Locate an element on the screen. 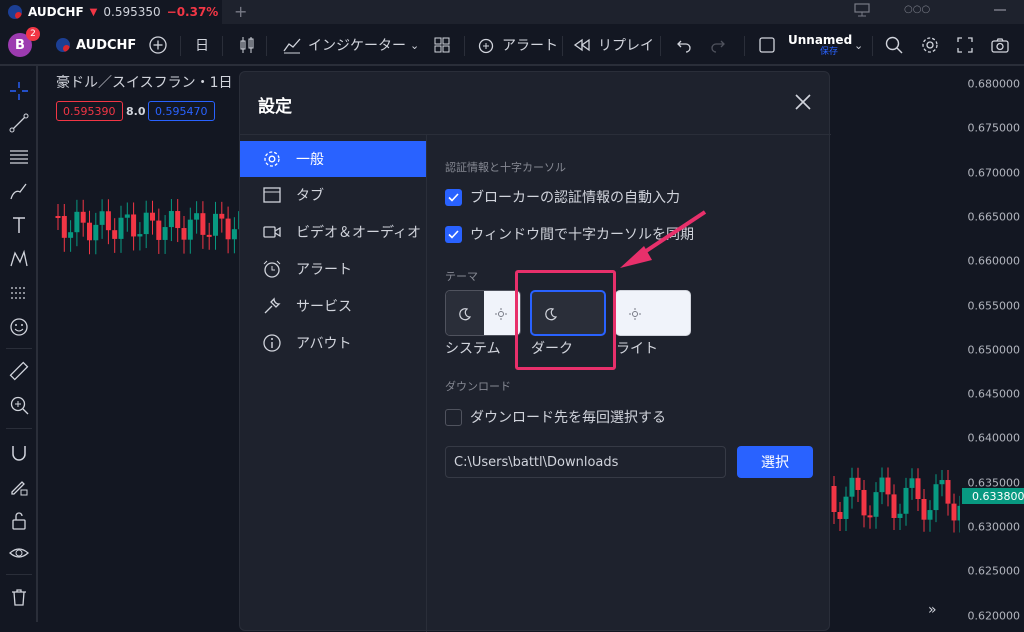 The image size is (1024, 632). chart-type-button is located at coordinates (247, 45).